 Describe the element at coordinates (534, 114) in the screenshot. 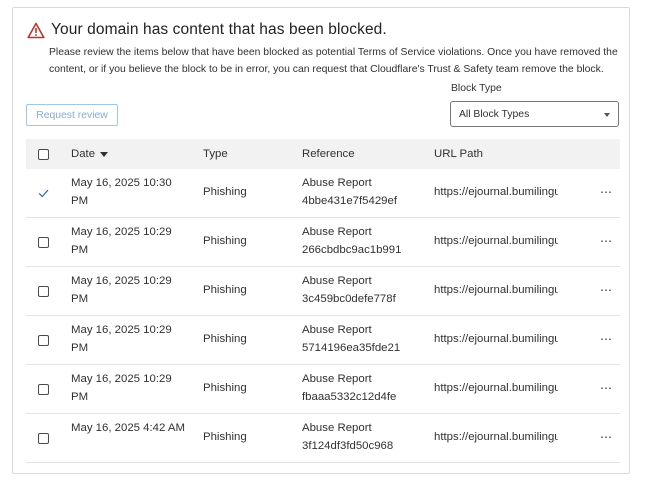

I see `block-type-select: All Block Types` at that location.